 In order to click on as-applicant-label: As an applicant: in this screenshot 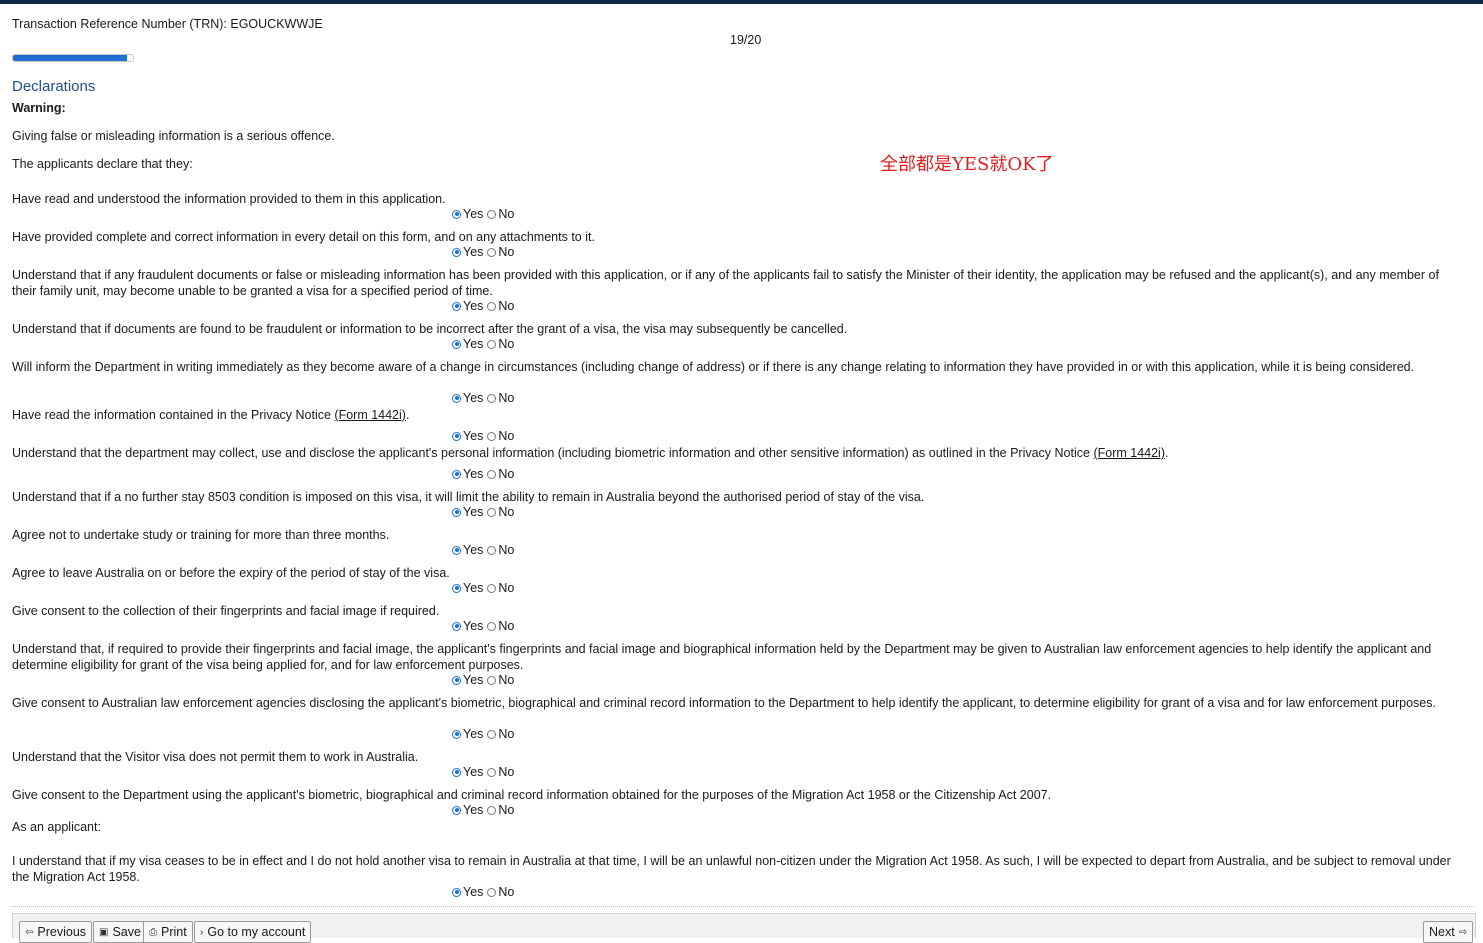, I will do `click(56, 827)`.